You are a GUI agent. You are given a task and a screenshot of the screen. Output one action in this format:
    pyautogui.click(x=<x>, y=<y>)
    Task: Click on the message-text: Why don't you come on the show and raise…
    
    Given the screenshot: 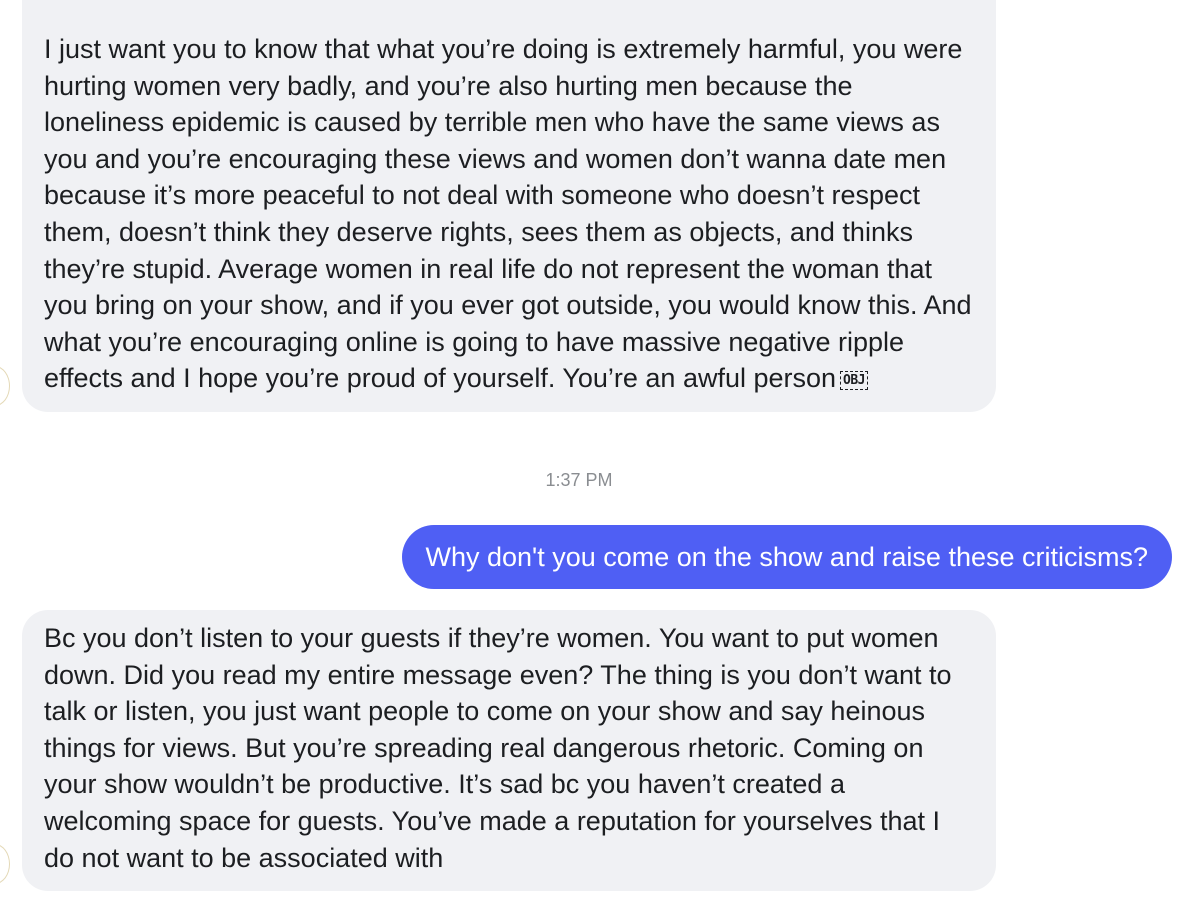 What is the action you would take?
    pyautogui.click(x=787, y=557)
    